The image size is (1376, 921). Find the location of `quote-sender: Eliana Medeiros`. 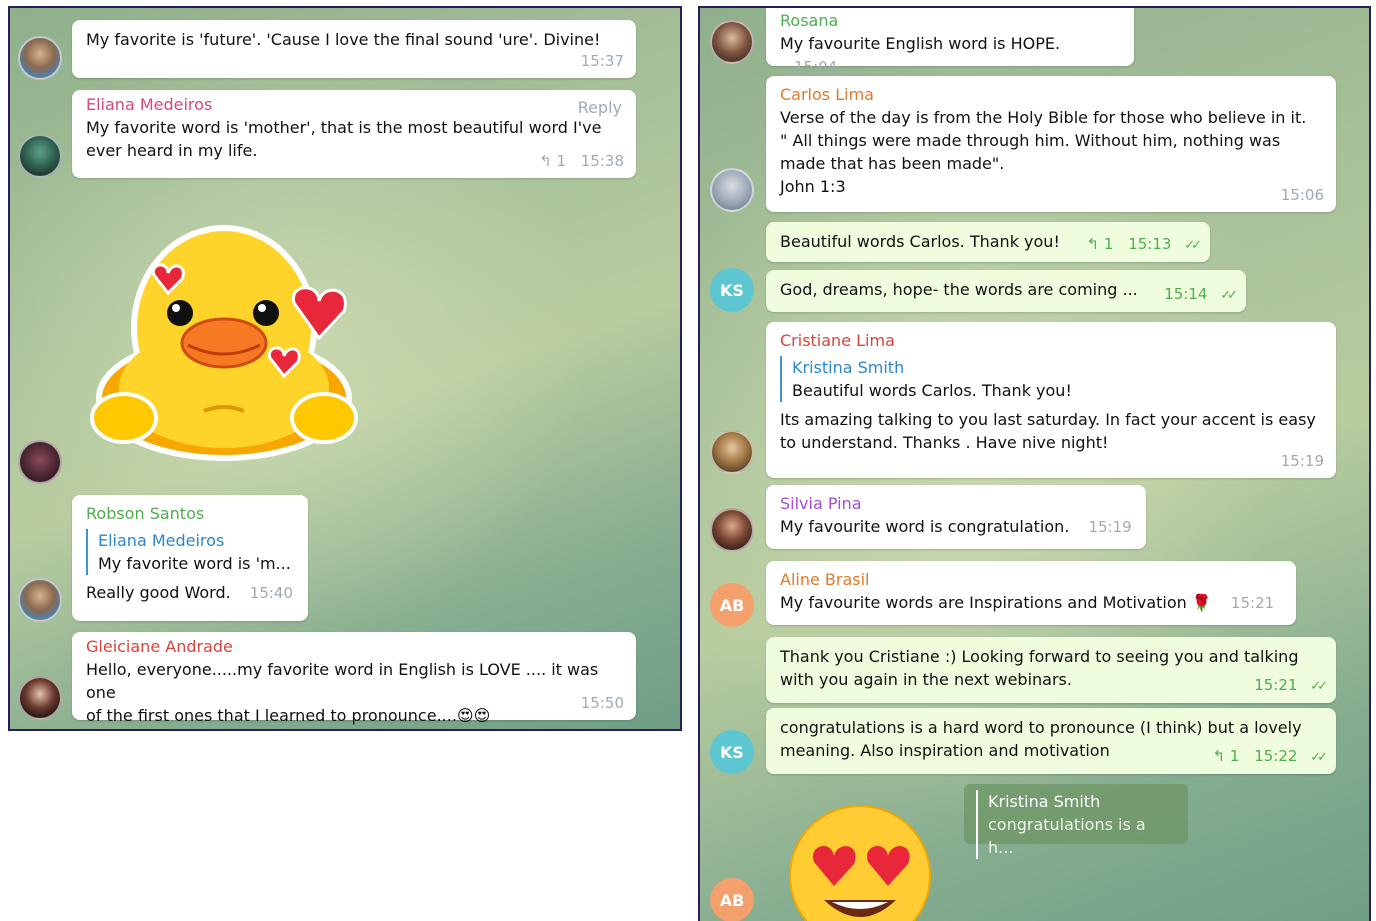

quote-sender: Eliana Medeiros is located at coordinates (161, 540).